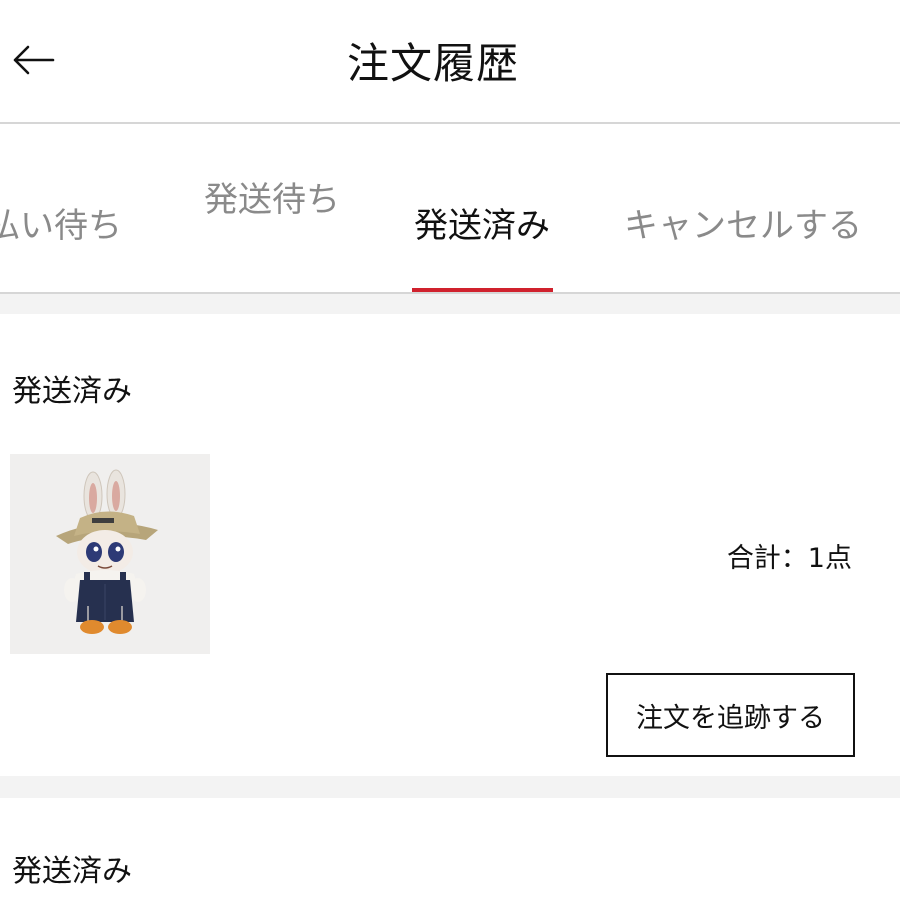 This screenshot has height=900, width=900. Describe the element at coordinates (61, 222) in the screenshot. I see `tab-awaiting-payment: 払い待ち` at that location.